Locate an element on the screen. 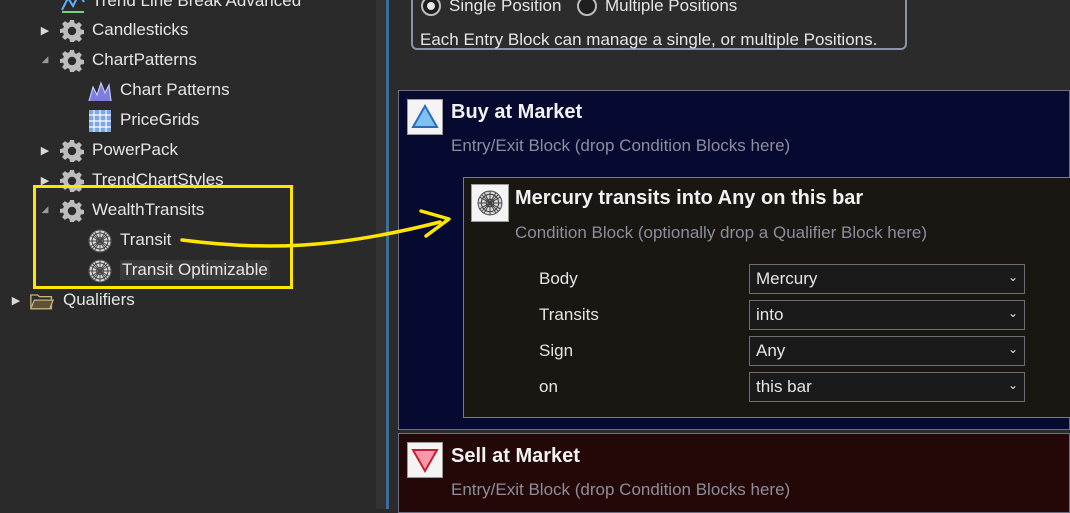  sell-triangle-icon is located at coordinates (425, 460).